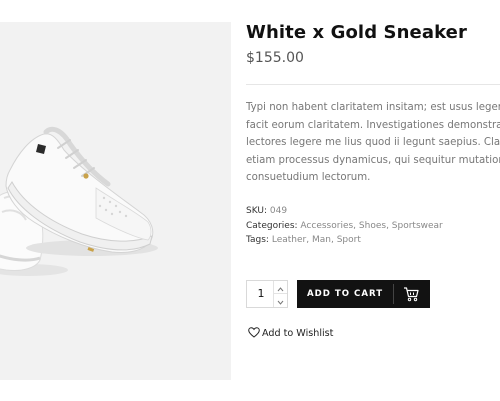  I want to click on category-link: Accessories, so click(326, 226).